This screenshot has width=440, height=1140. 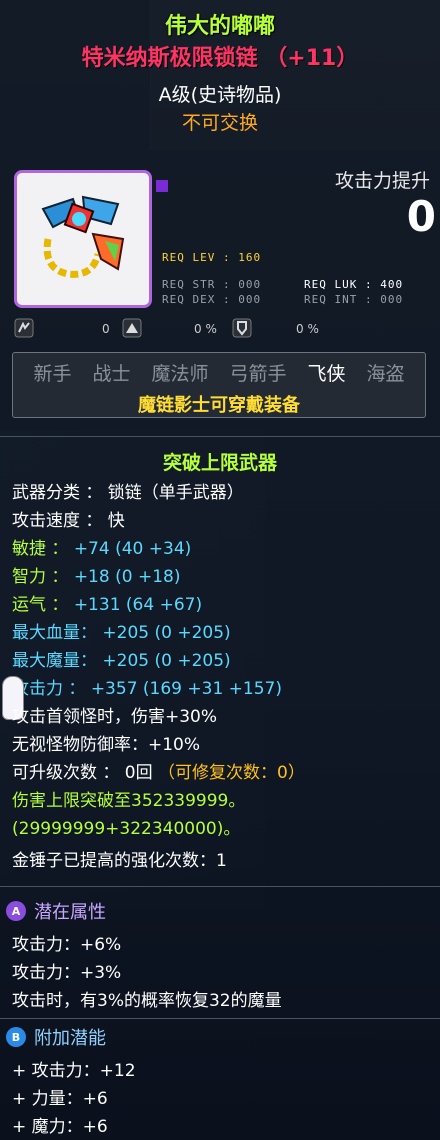 I want to click on stat-icons-row: 0 0 % 0 %, so click(x=224, y=330).